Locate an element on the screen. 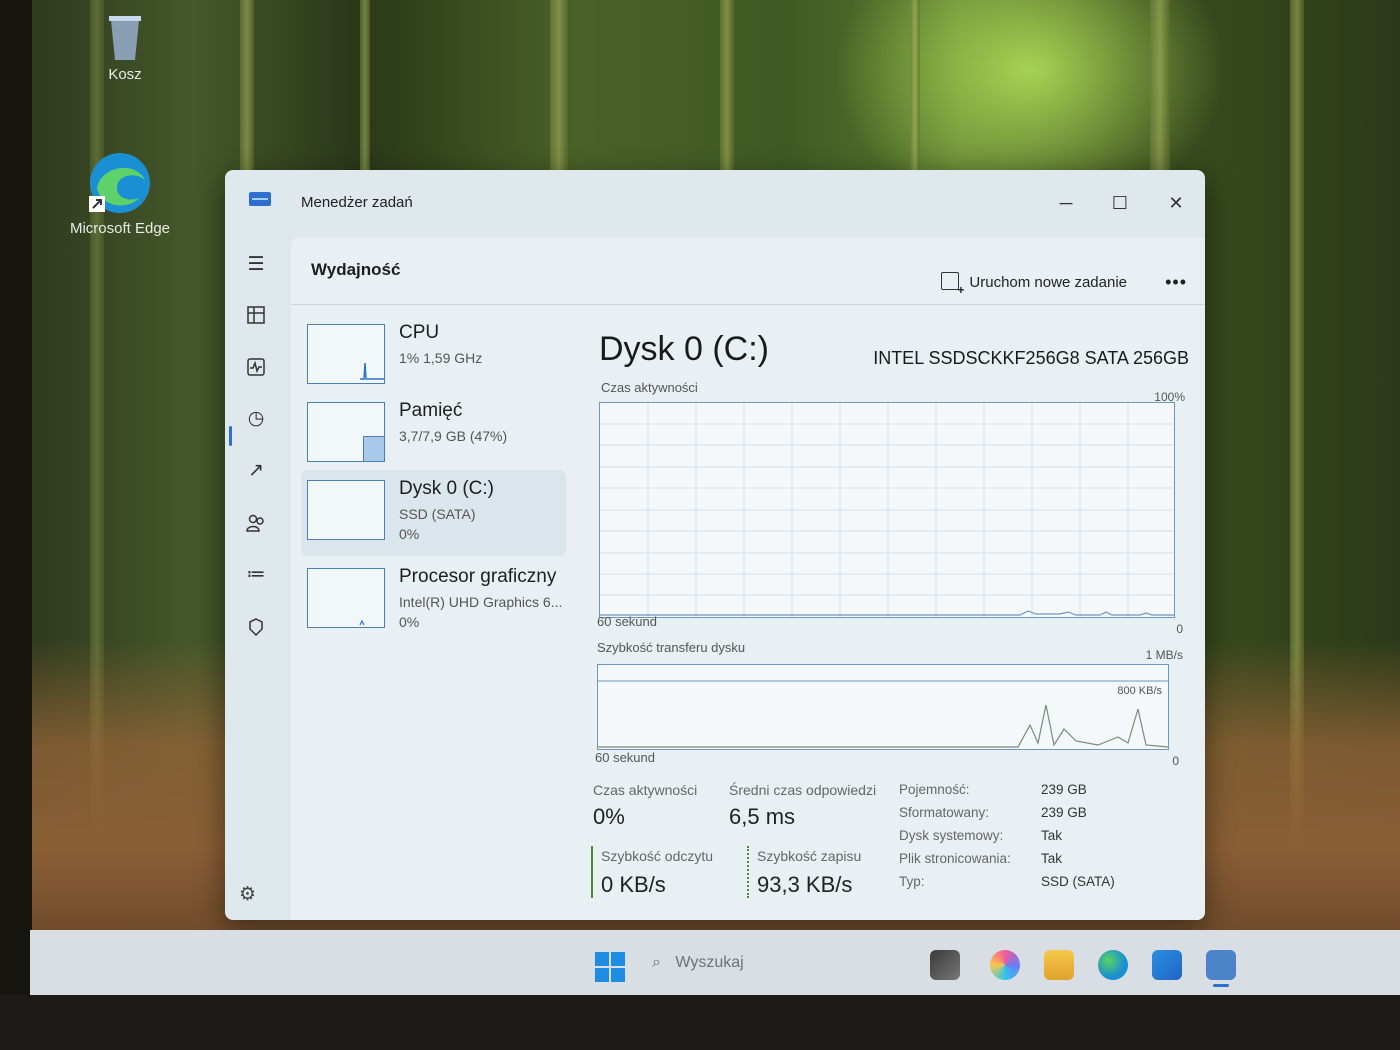 This screenshot has width=1400, height=1050. resource-name: Dysk 0 (C:) is located at coordinates (446, 488).